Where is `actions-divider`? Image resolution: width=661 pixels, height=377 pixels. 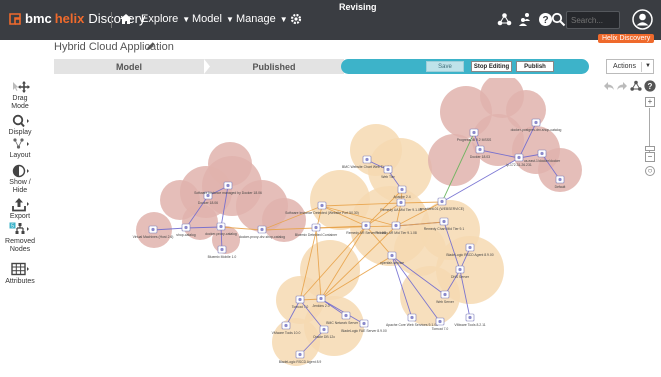
actions-divider is located at coordinates (641, 67).